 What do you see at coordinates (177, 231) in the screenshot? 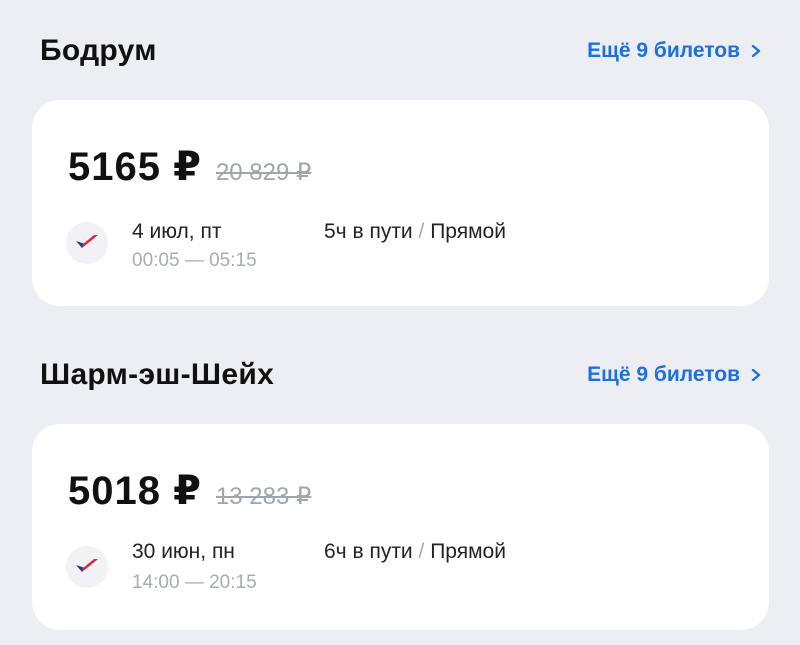
I see `flight-date: 4 июл, пт` at bounding box center [177, 231].